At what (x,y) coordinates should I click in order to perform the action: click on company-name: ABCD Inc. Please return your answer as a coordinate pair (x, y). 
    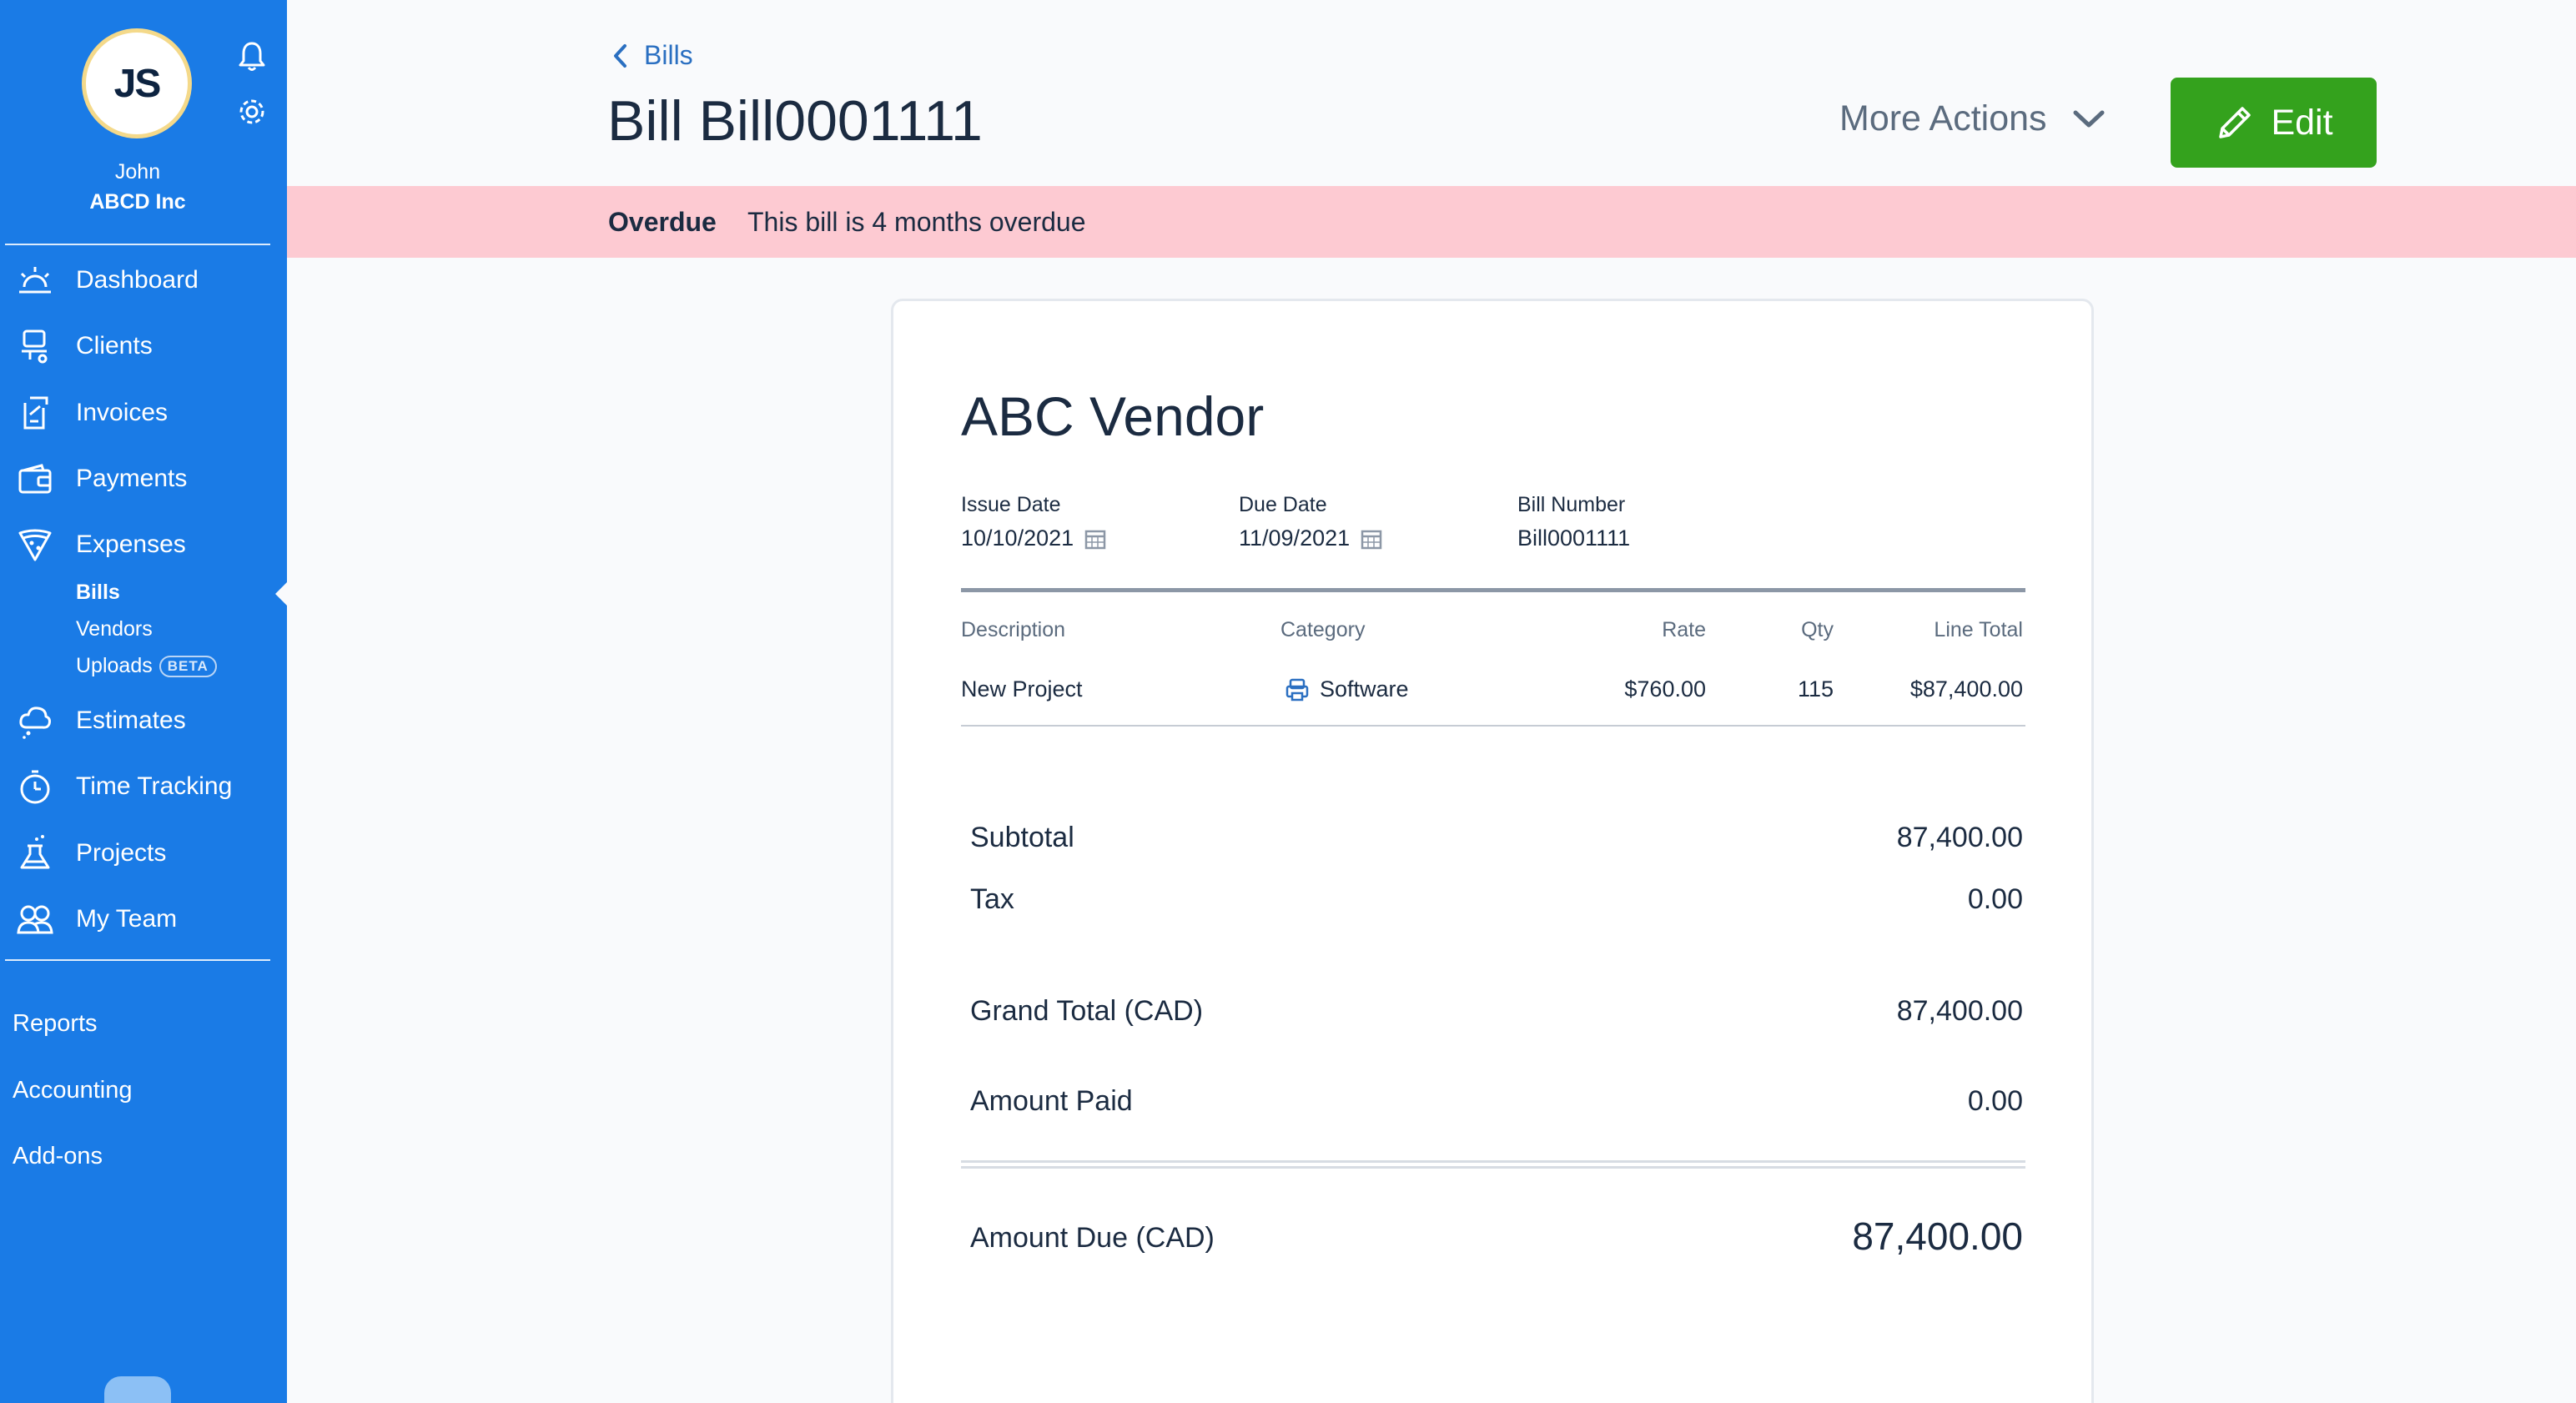
    Looking at the image, I should click on (137, 202).